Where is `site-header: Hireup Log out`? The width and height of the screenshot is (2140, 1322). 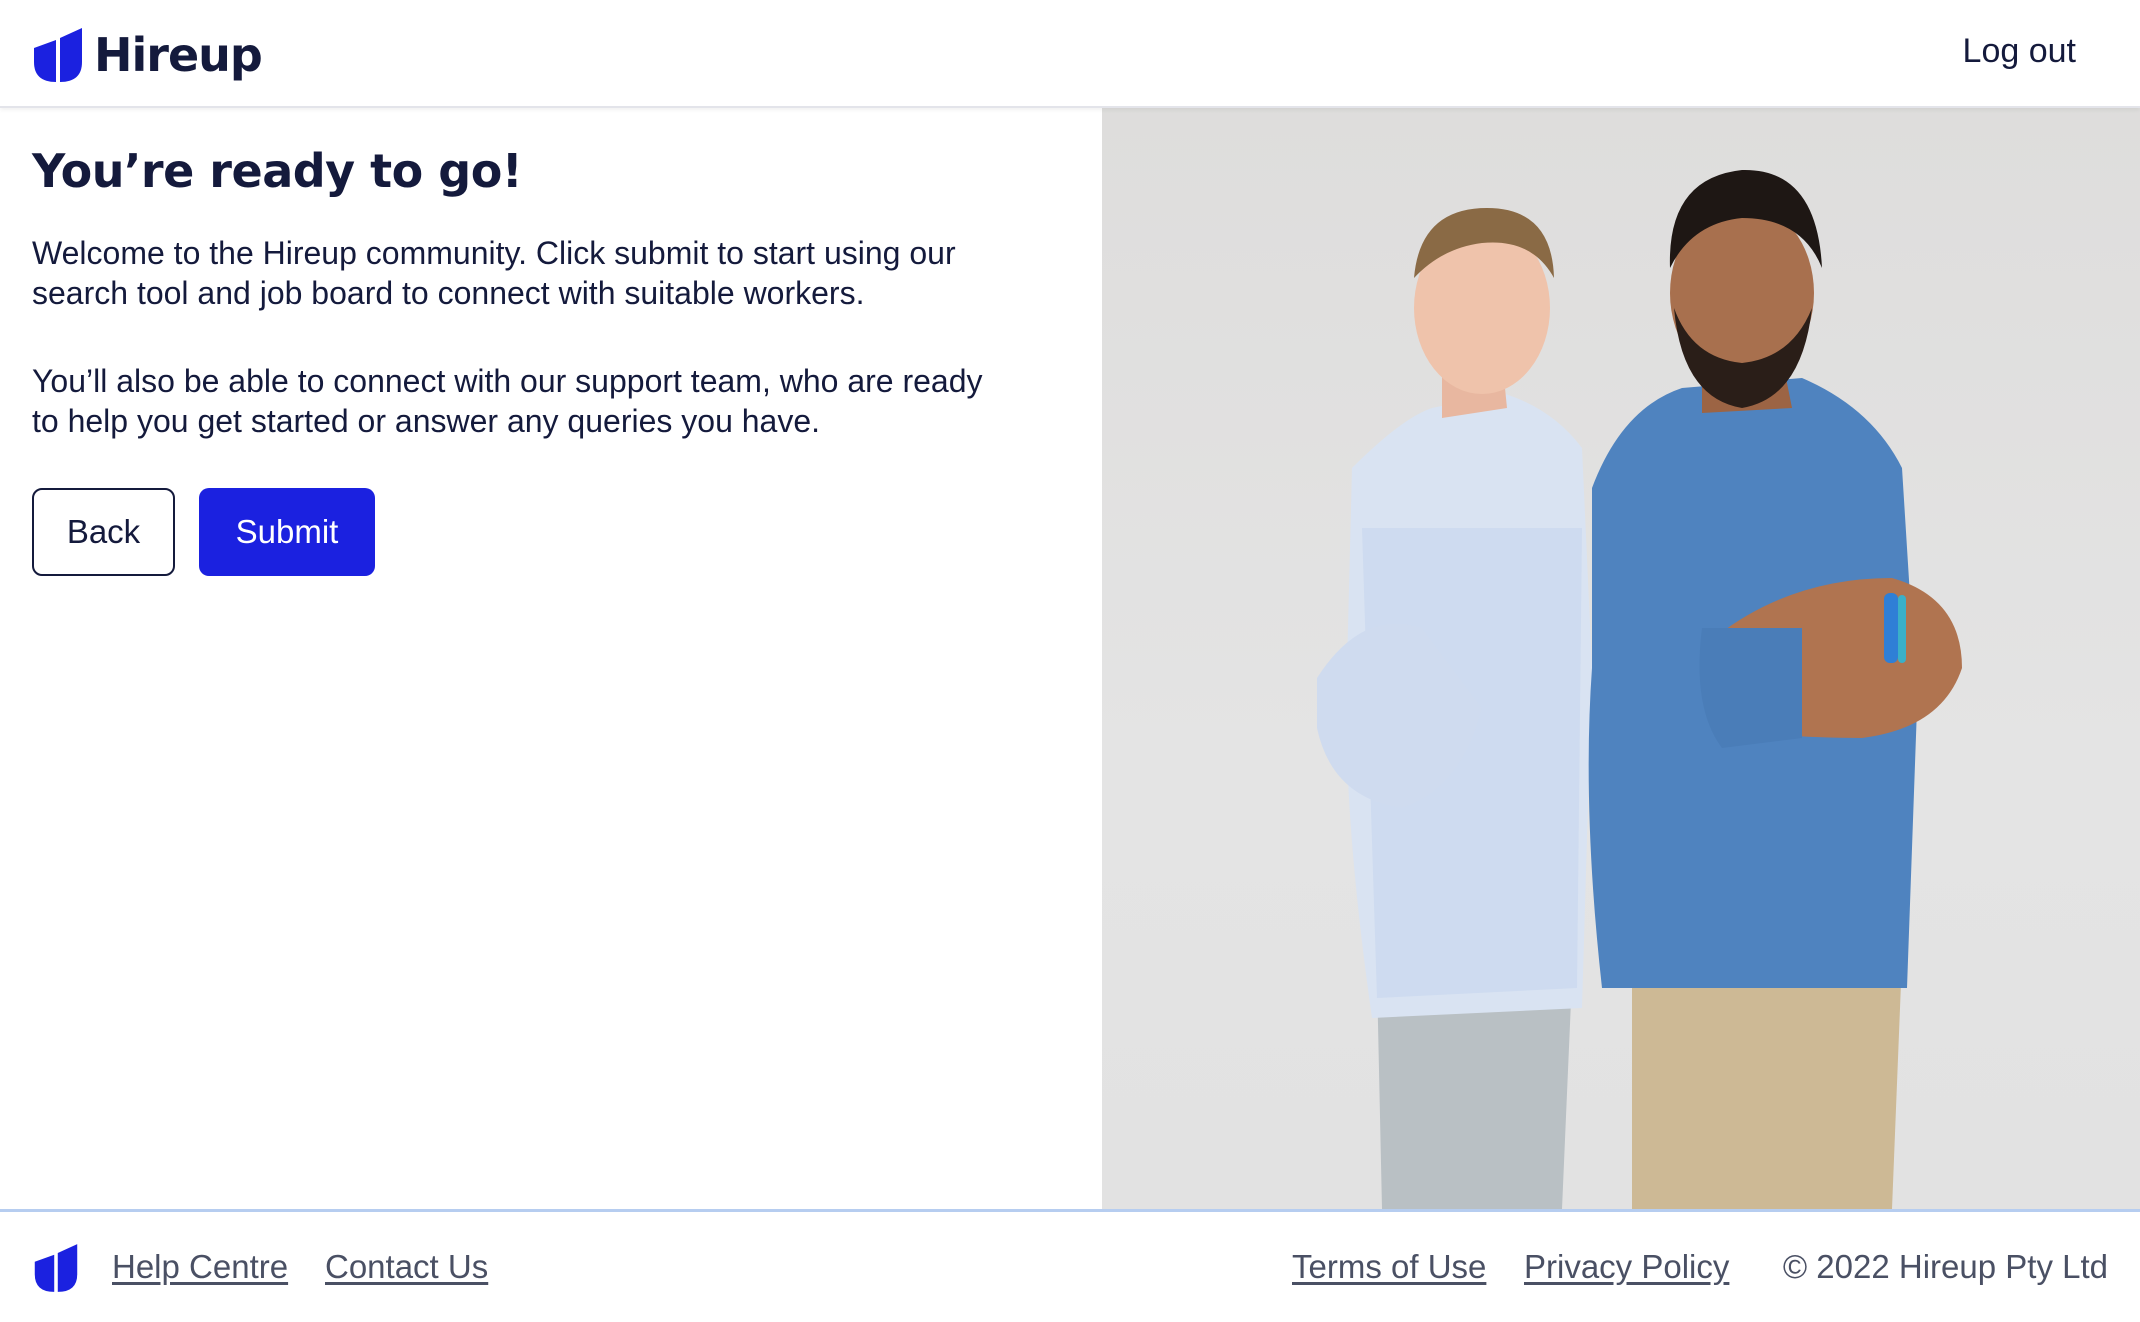
site-header: Hireup Log out is located at coordinates (1070, 54).